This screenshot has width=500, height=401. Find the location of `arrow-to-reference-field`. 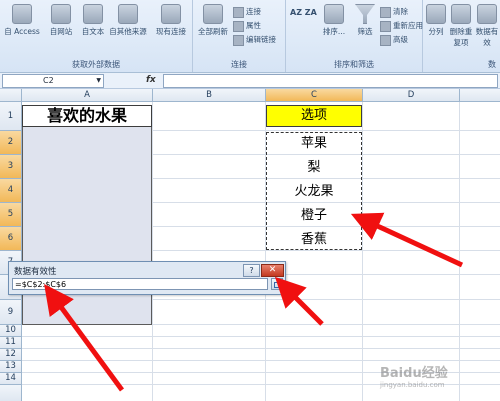

arrow-to-reference-field is located at coordinates (84, 337).